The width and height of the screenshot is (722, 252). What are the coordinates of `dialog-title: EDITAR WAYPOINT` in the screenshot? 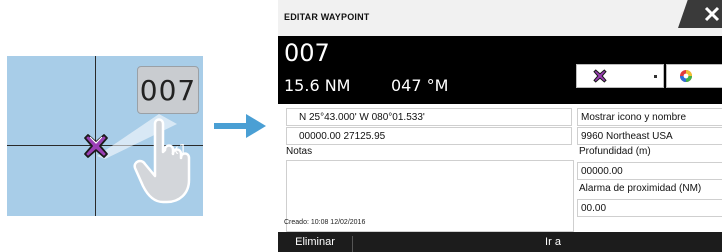 It's located at (327, 17).